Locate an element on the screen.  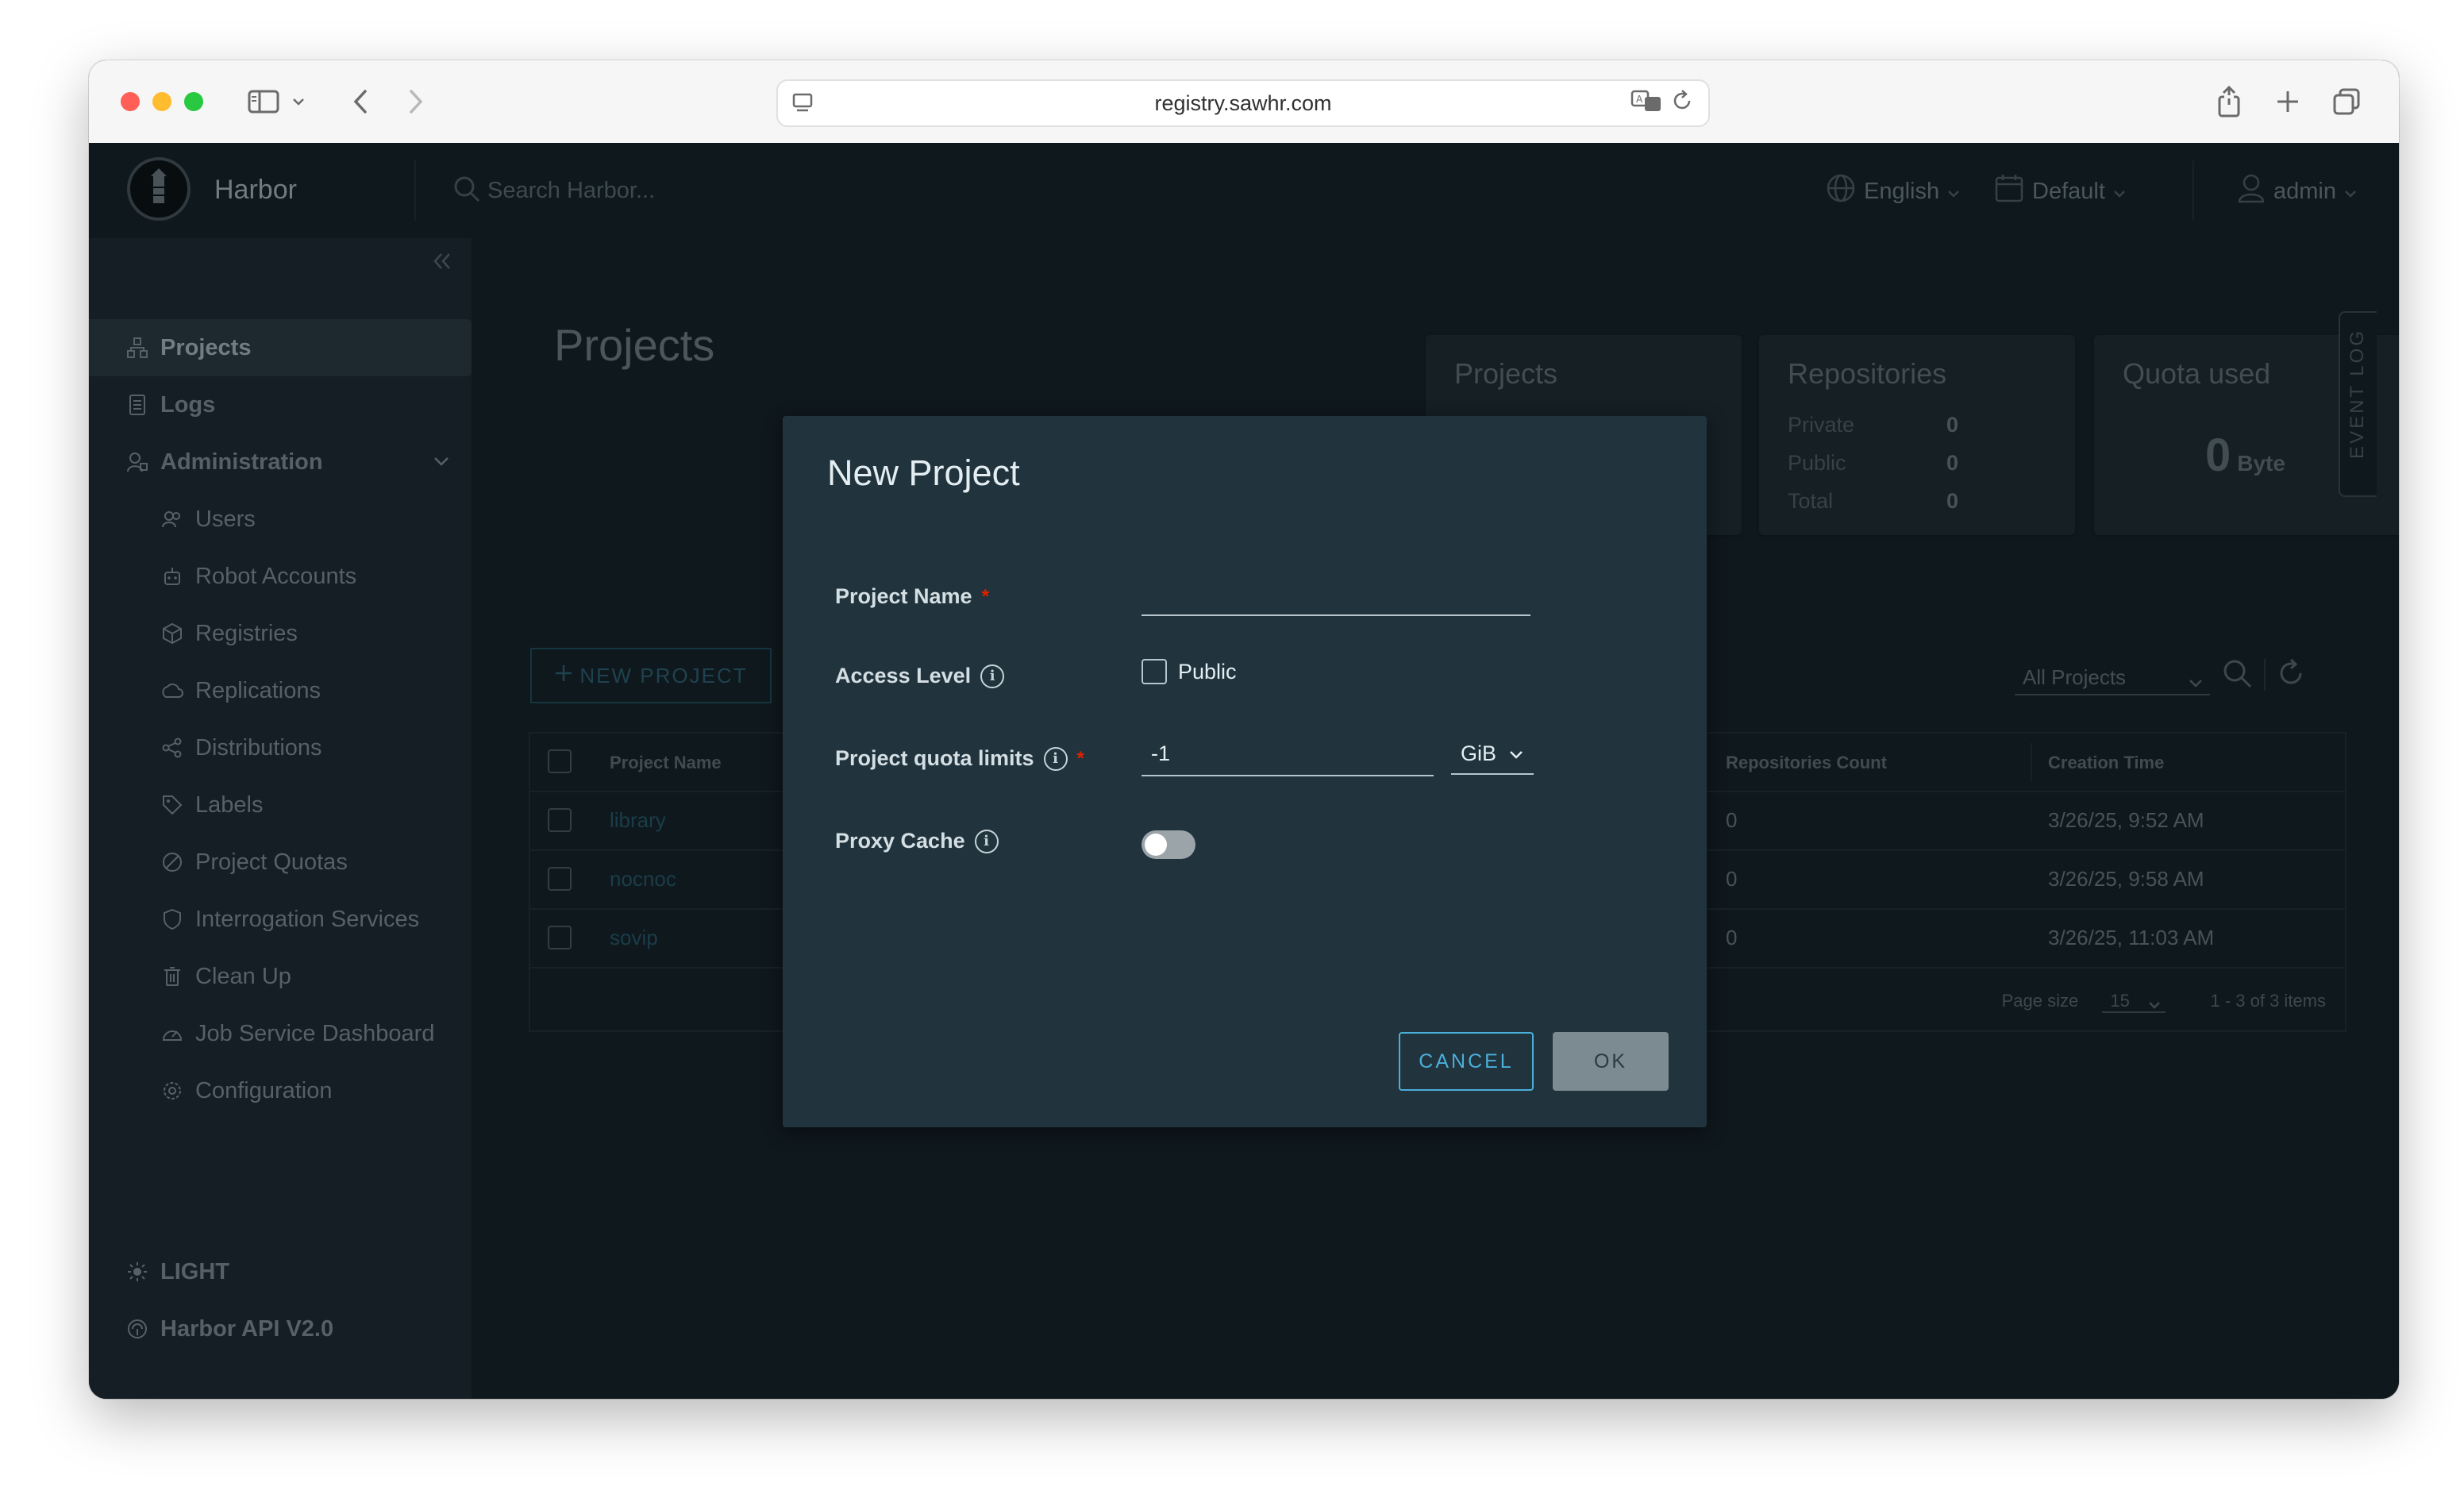
access-level-label: Access Level i is located at coordinates (920, 676).